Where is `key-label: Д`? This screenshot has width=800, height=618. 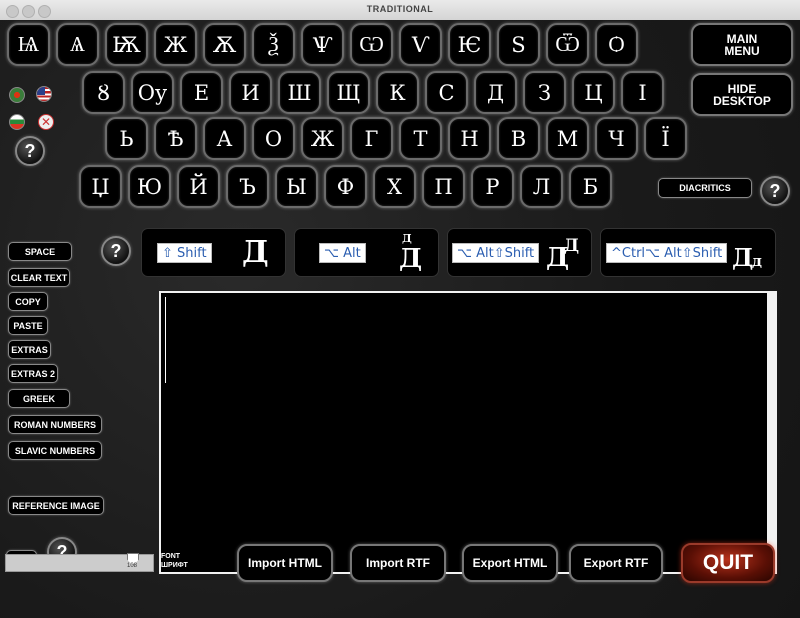 key-label: Д is located at coordinates (495, 92).